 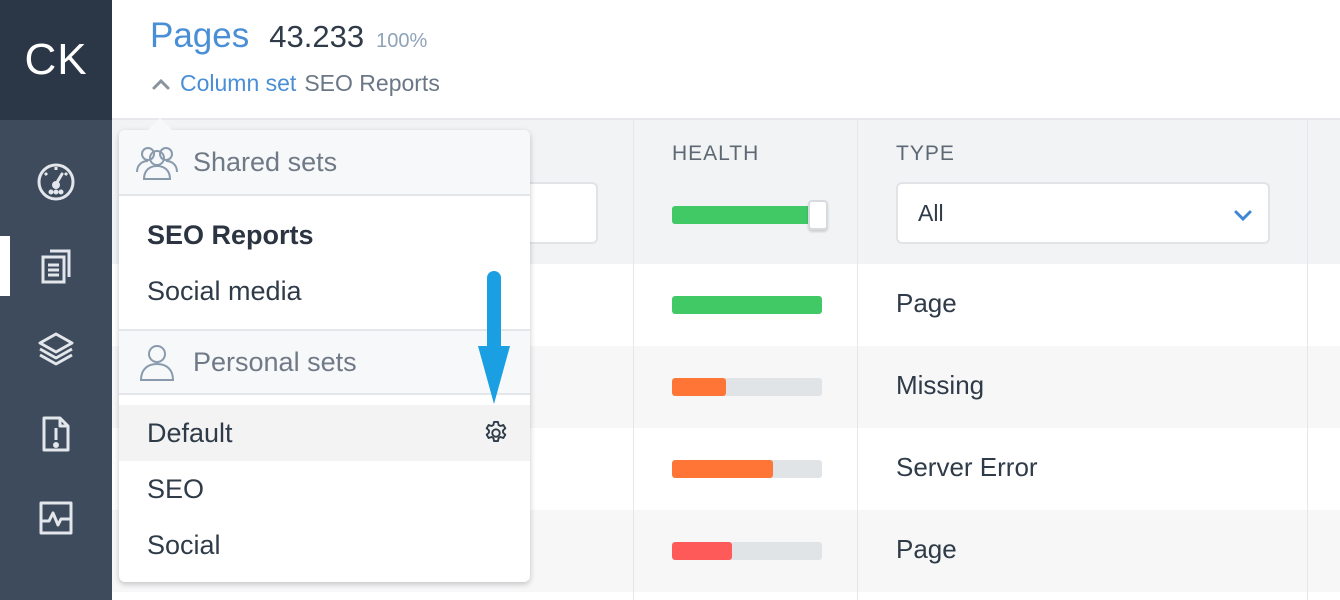 I want to click on chevron-up-icon, so click(x=161, y=83).